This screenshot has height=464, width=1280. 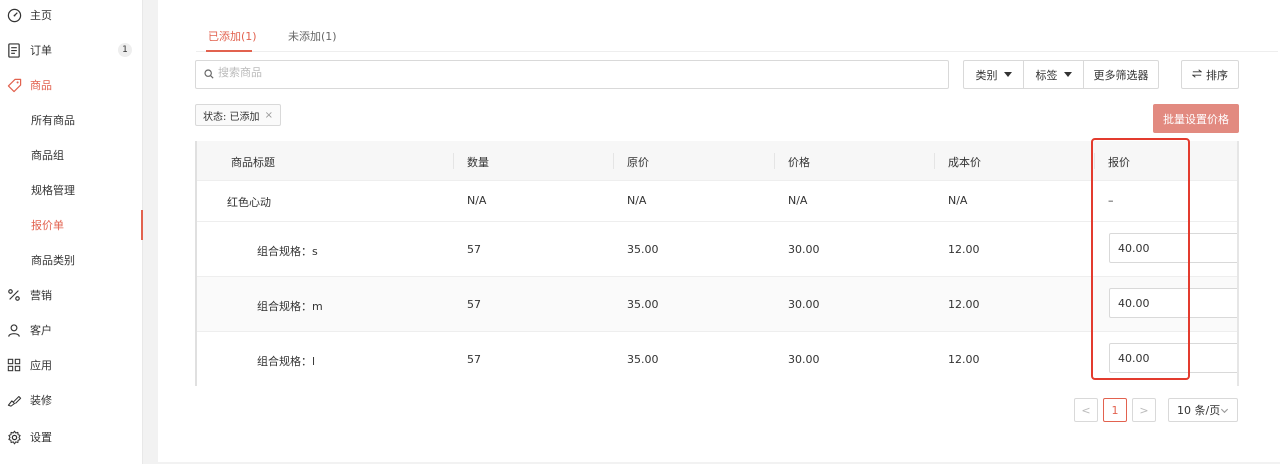 I want to click on sidebar-item-label: 客户, so click(x=41, y=330).